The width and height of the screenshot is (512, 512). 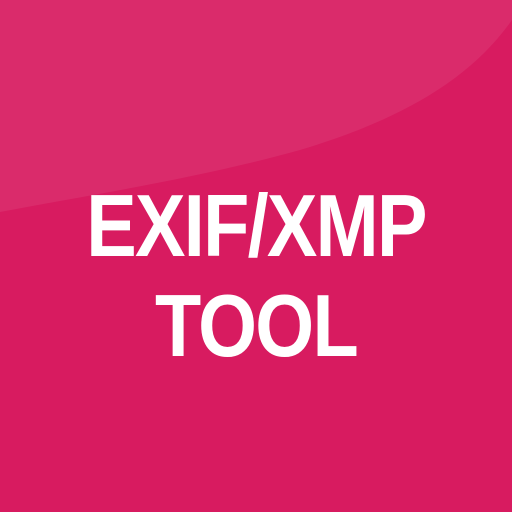 I want to click on app-title-line-2: TOOL, so click(x=257, y=325).